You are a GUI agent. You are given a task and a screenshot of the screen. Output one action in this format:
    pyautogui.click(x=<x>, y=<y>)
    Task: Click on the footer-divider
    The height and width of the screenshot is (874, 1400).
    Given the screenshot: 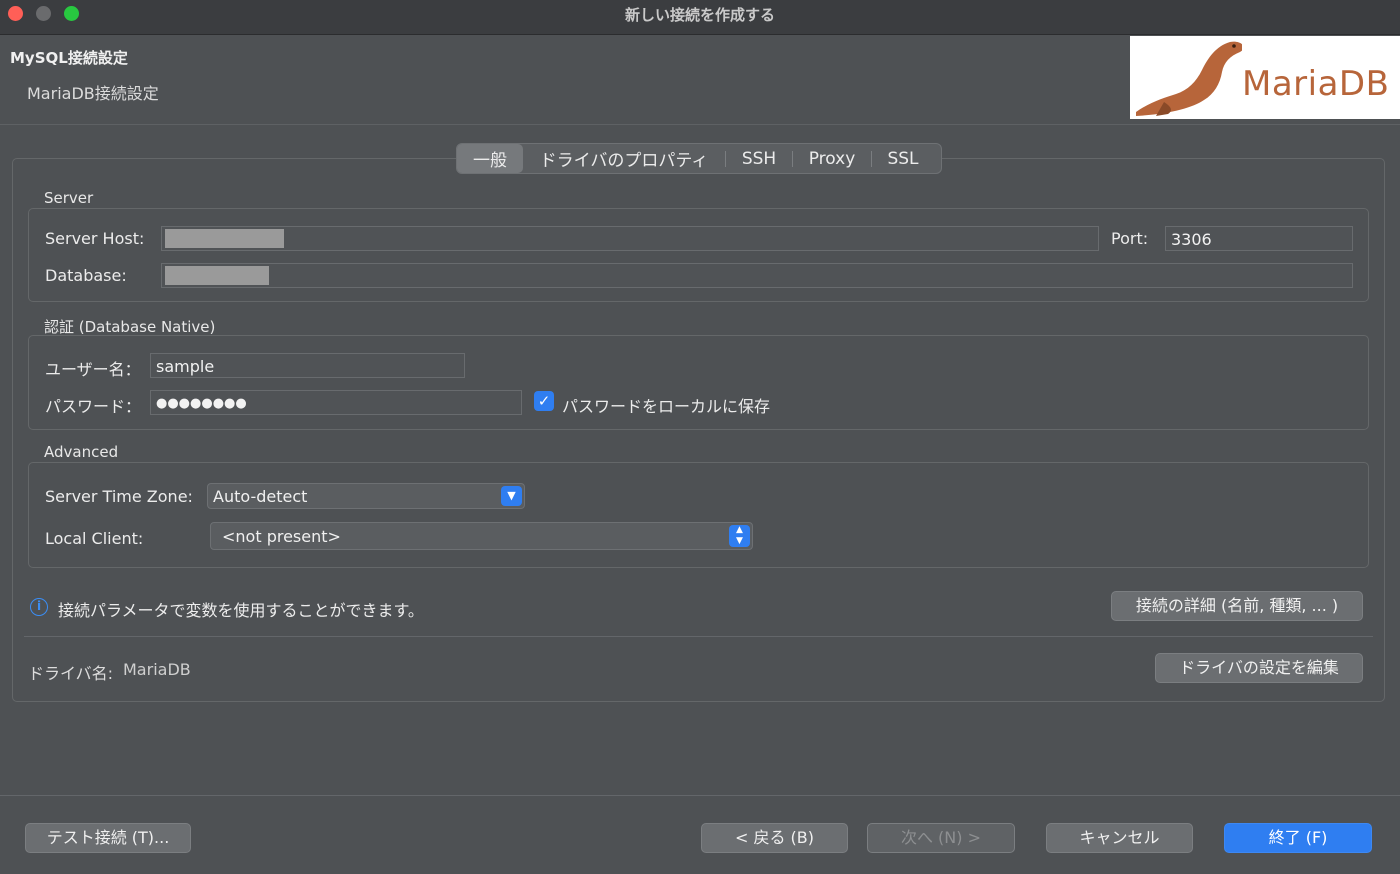 What is the action you would take?
    pyautogui.click(x=700, y=795)
    